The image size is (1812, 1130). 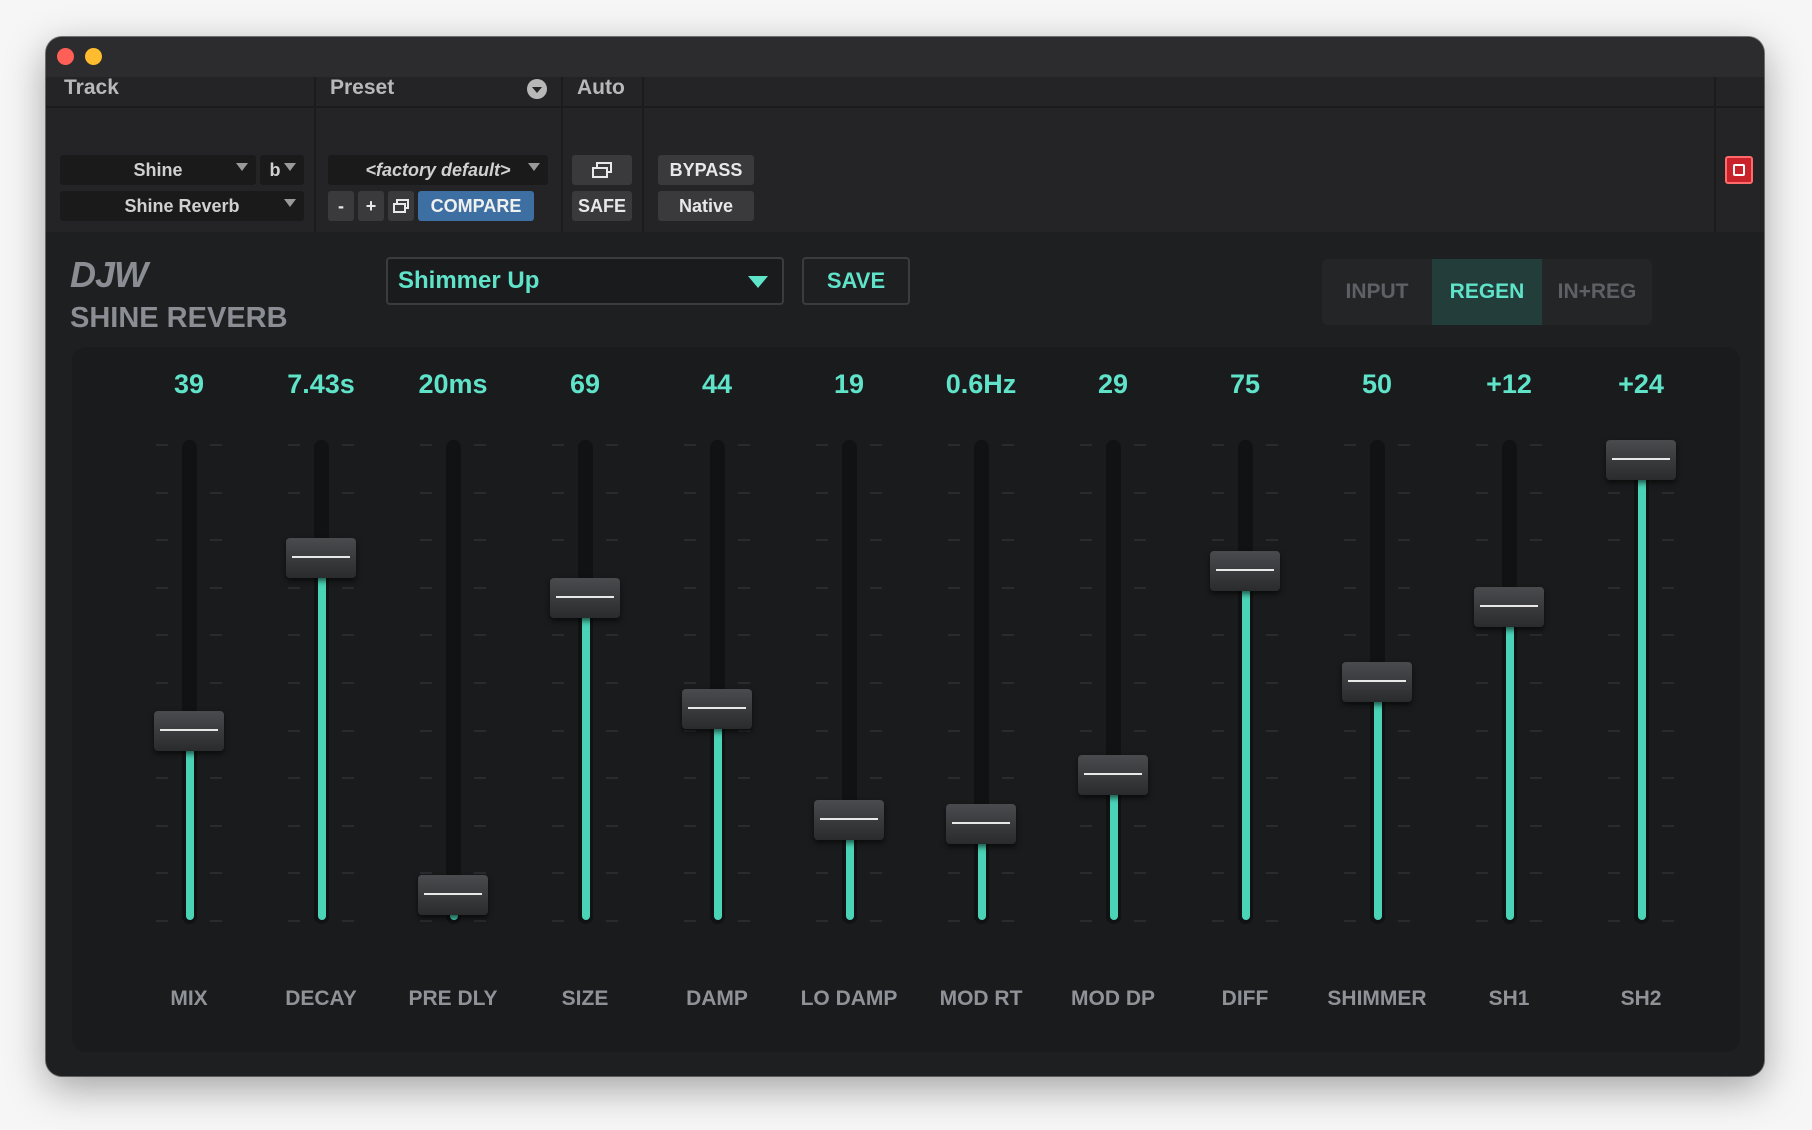 I want to click on host-preset-label: <factory default>, so click(x=438, y=169).